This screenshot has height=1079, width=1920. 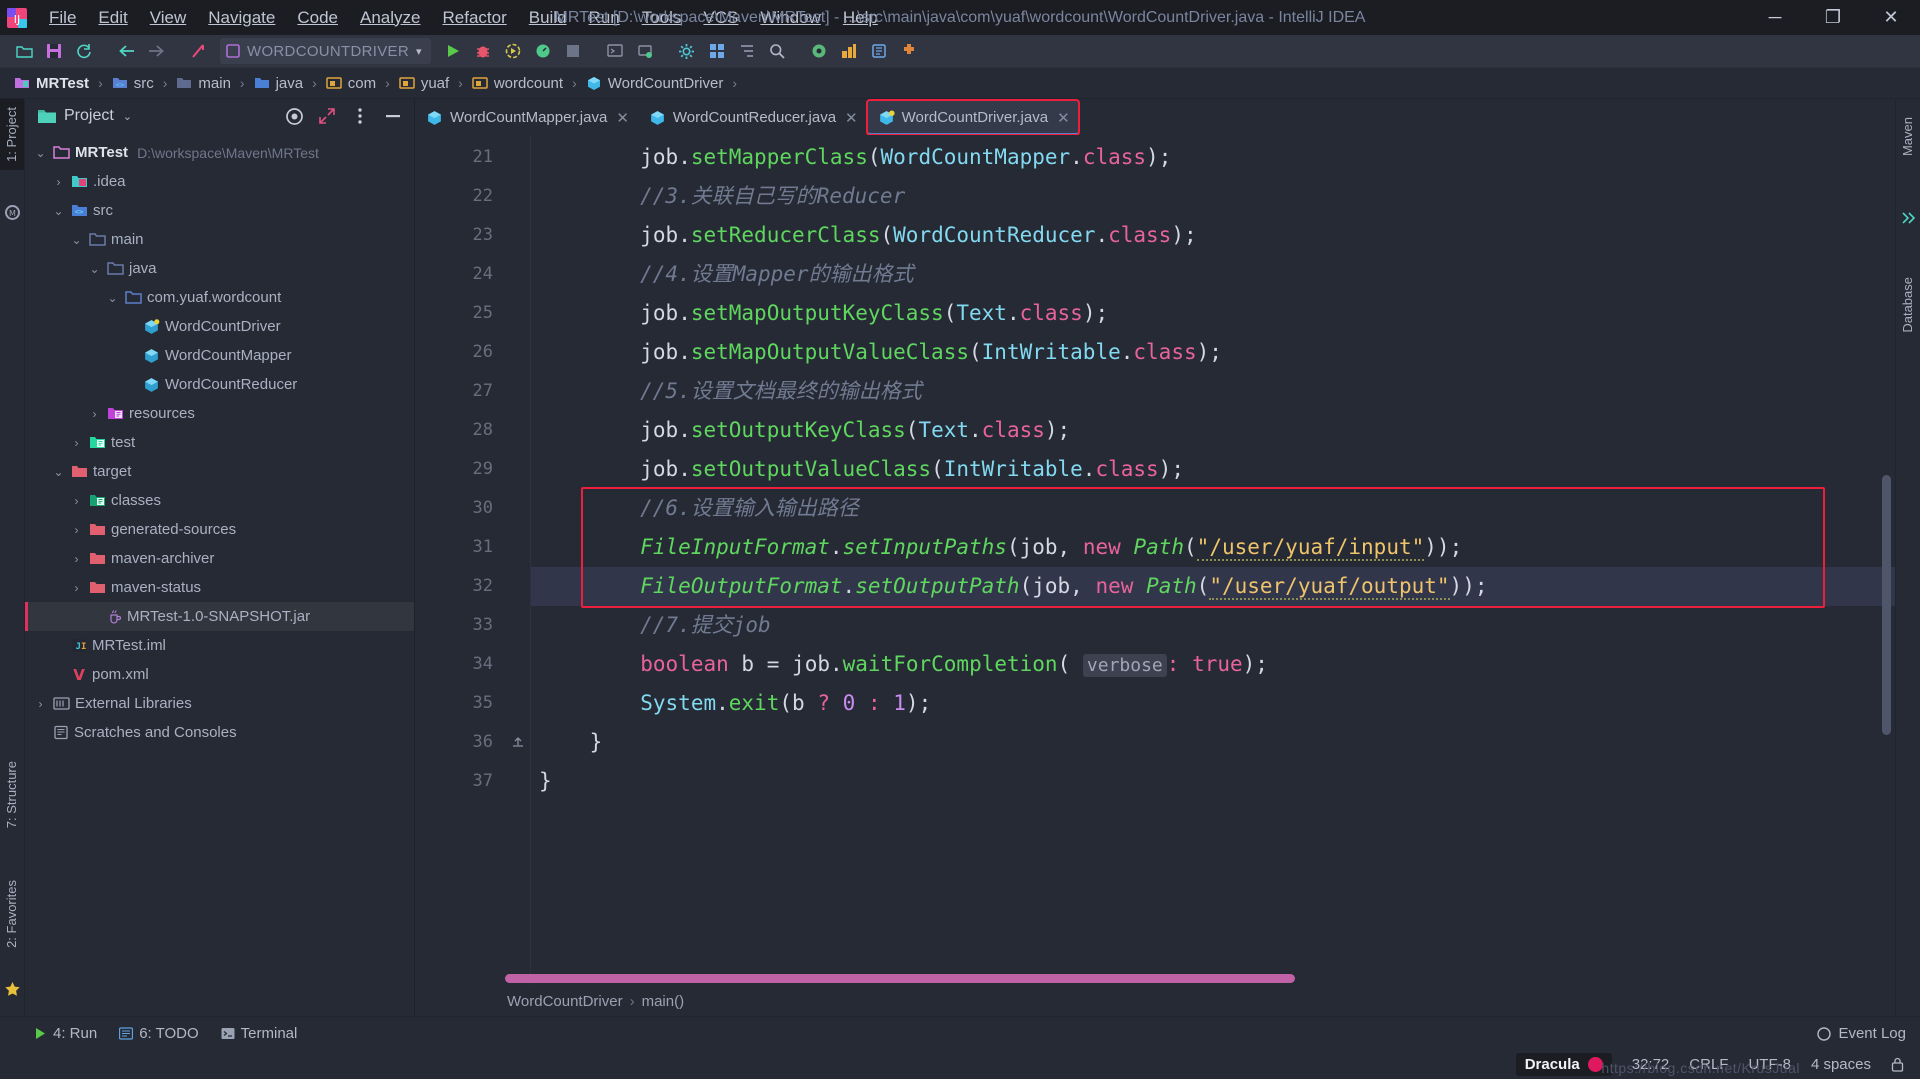 I want to click on code-line: //6.设置输入输出路径, so click(x=695, y=508).